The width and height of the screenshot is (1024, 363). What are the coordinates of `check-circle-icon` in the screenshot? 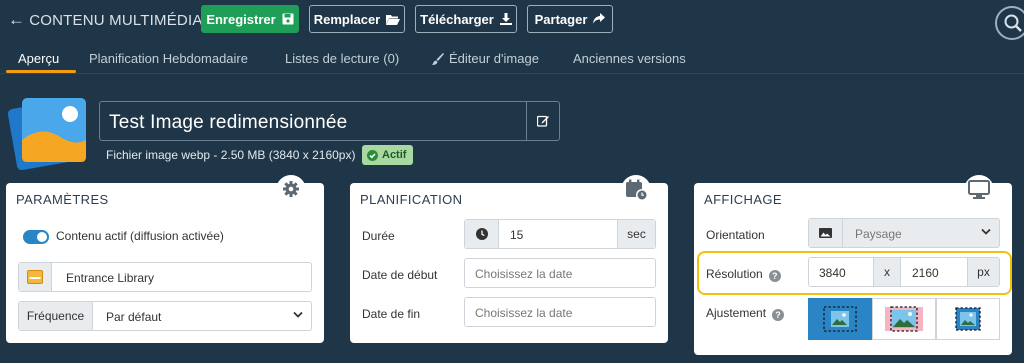 It's located at (372, 155).